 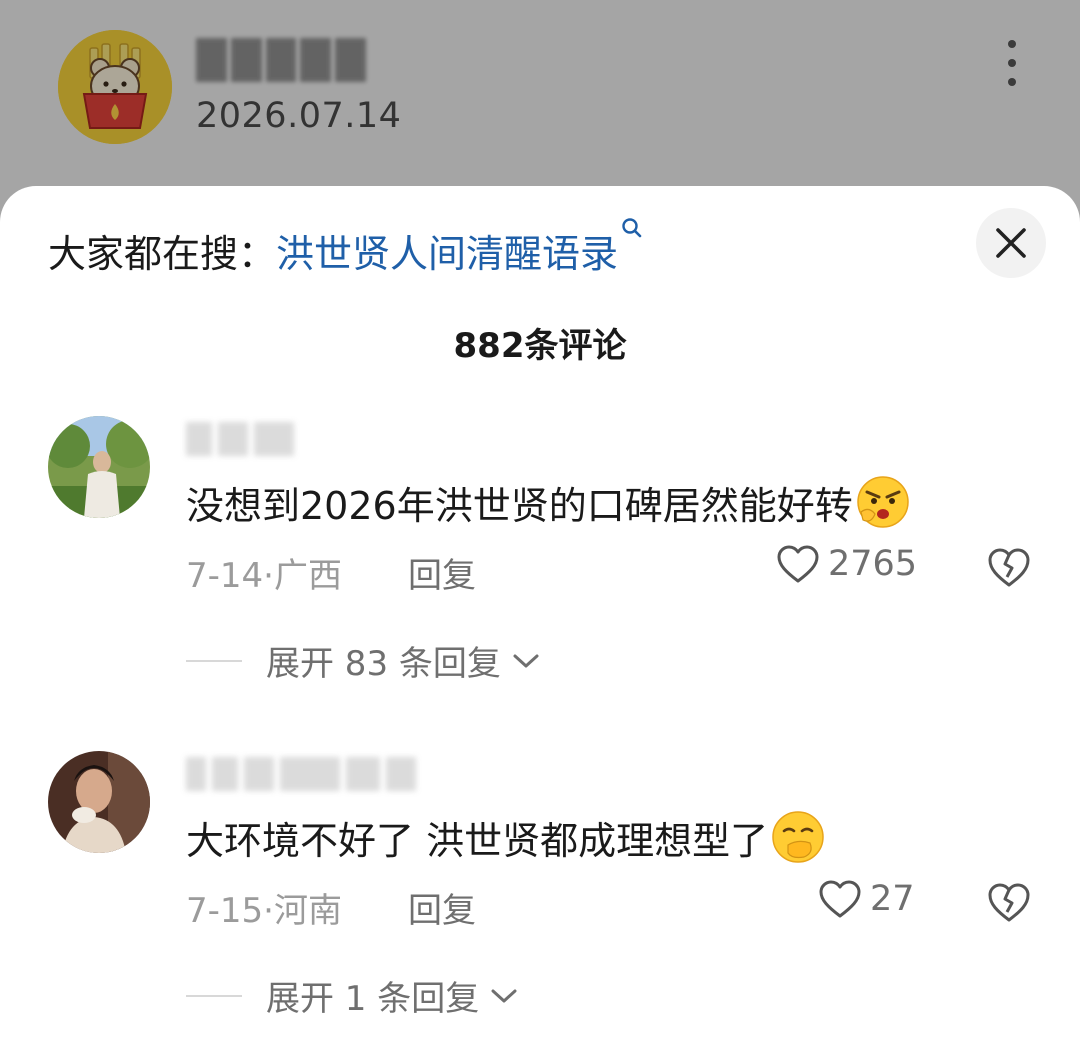 What do you see at coordinates (866, 899) in the screenshot?
I see `like-button: 27` at bounding box center [866, 899].